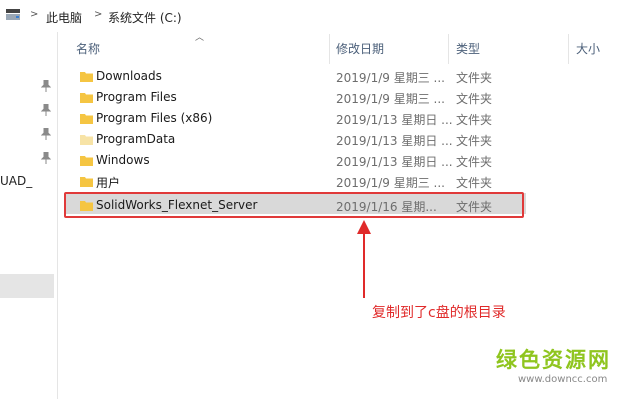  Describe the element at coordinates (145, 17) in the screenshot. I see `breadcrumb-c-drive: 系统文件 (C:)` at that location.